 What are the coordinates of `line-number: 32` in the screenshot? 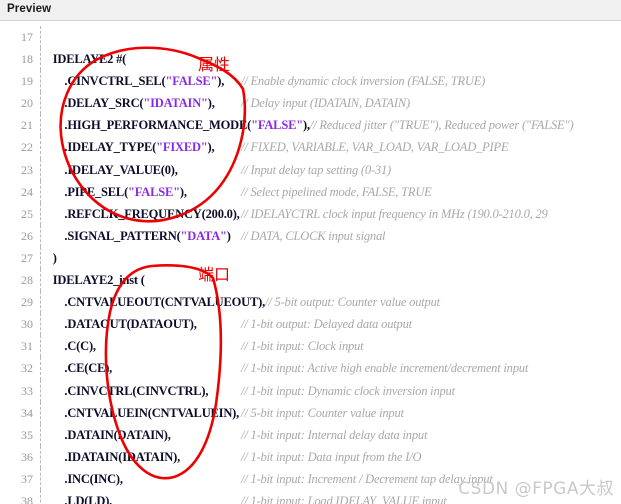 It's located at (27, 368).